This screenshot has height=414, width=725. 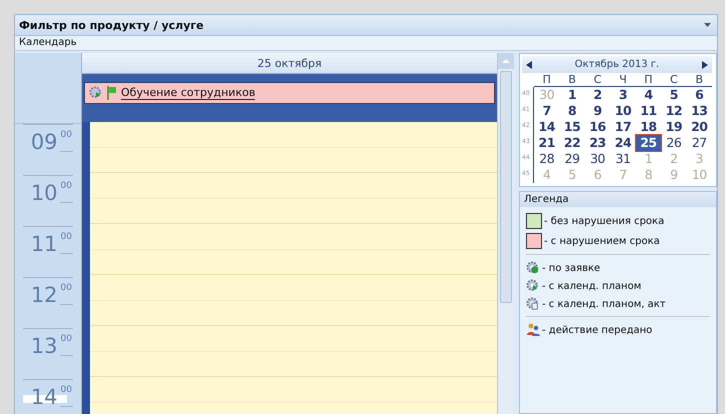 I want to click on legend-label: - с календ. планом, акт, so click(x=604, y=304).